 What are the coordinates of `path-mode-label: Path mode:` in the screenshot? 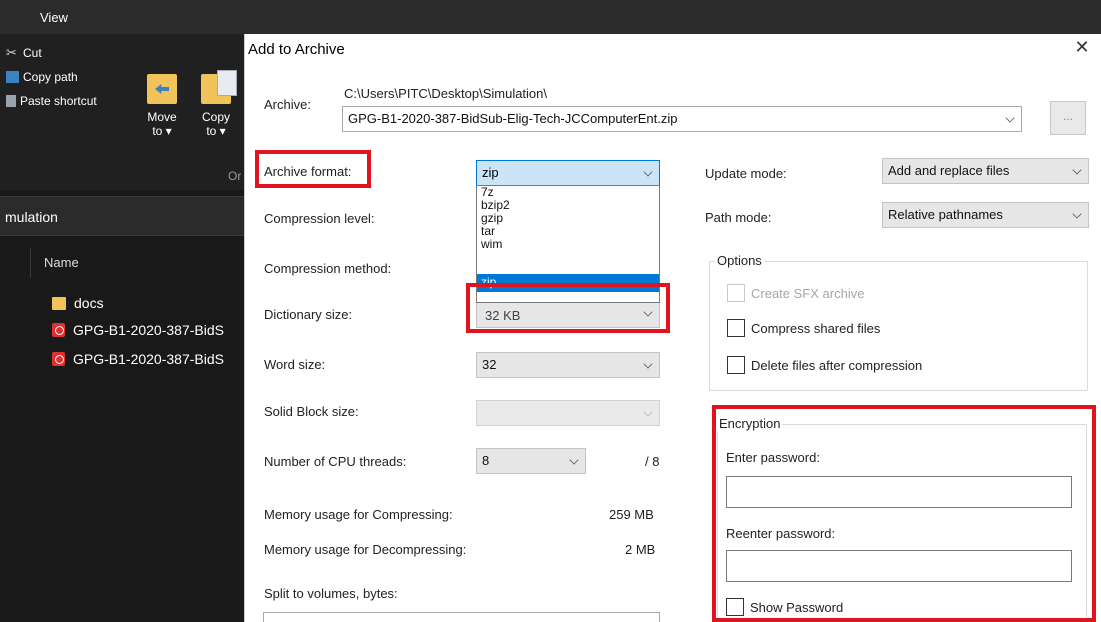 It's located at (738, 217).